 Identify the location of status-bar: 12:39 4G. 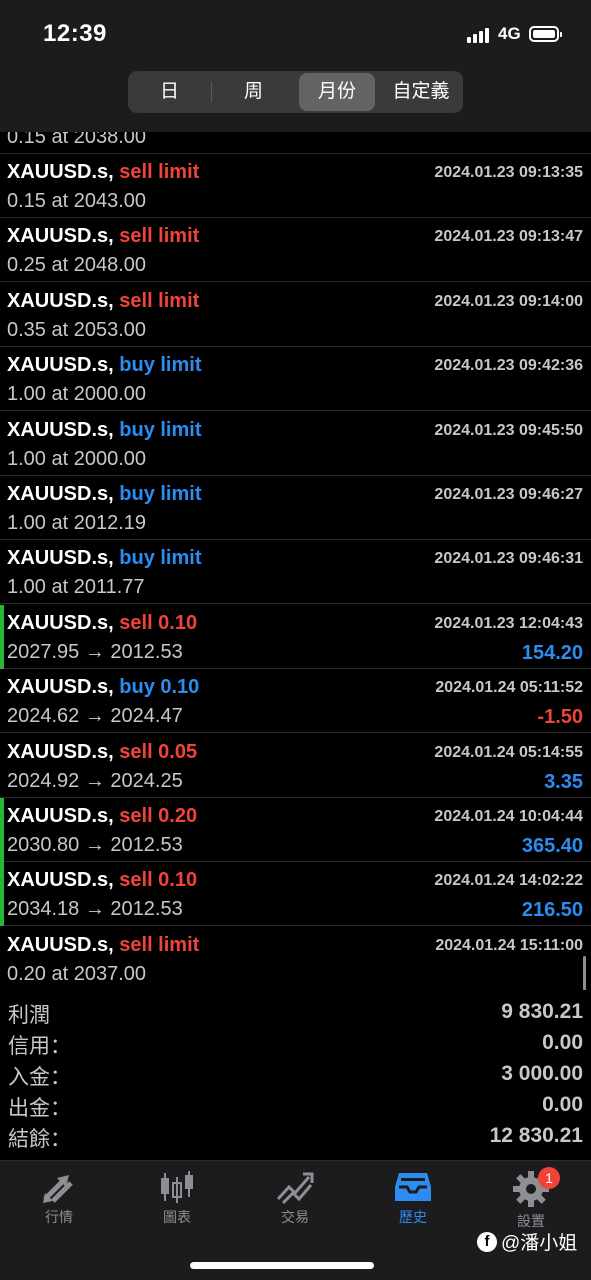
(295, 32).